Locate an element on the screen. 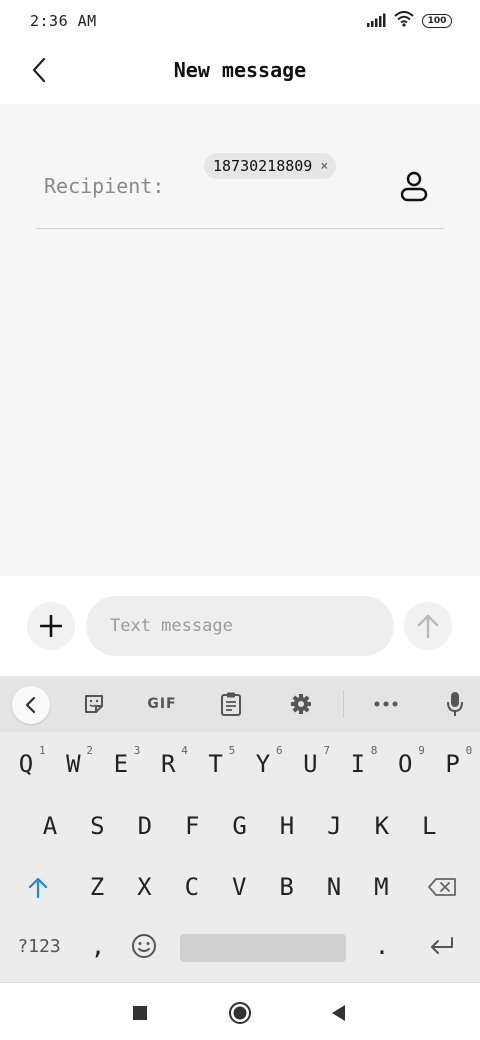  contact-picker-button is located at coordinates (414, 186).